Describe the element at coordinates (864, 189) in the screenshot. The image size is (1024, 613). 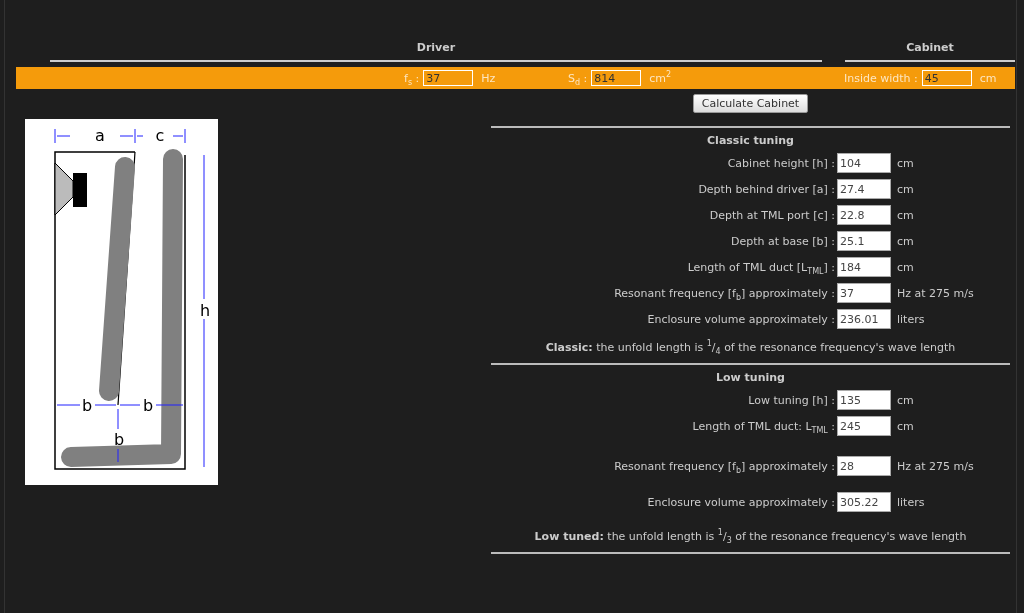
I see `result-input: 27.4` at that location.